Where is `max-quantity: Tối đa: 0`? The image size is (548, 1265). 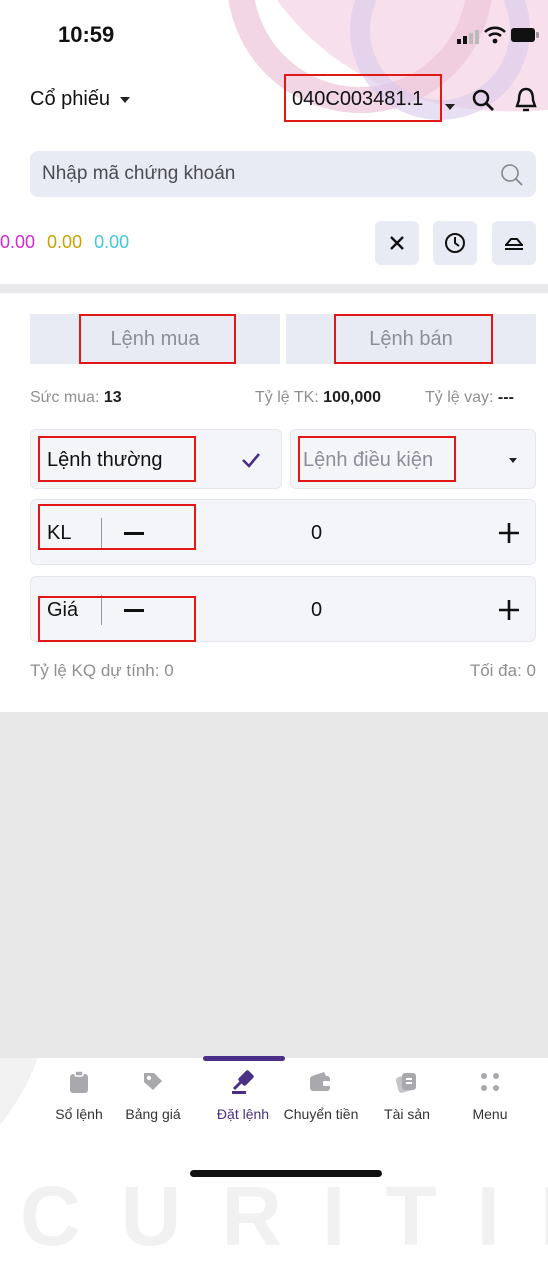
max-quantity: Tối đa: 0 is located at coordinates (502, 670).